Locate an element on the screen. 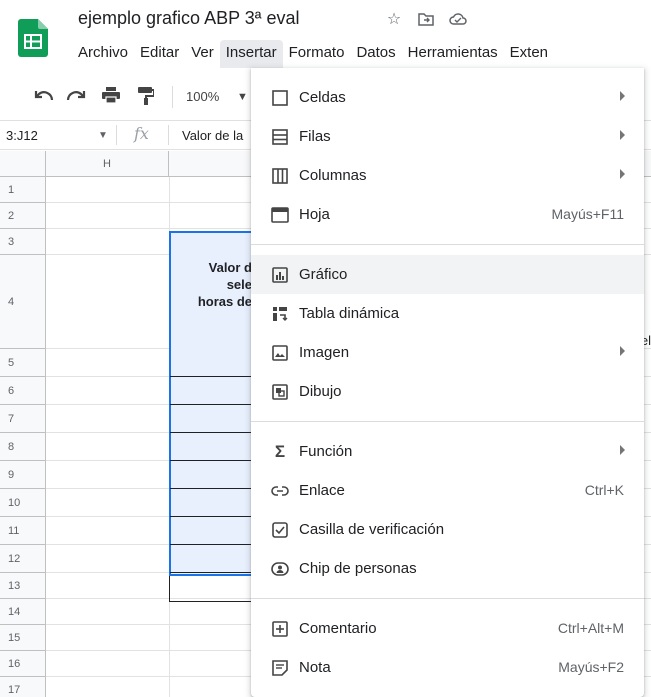 This screenshot has height=697, width=651. cell-text-line: sele is located at coordinates (239, 284).